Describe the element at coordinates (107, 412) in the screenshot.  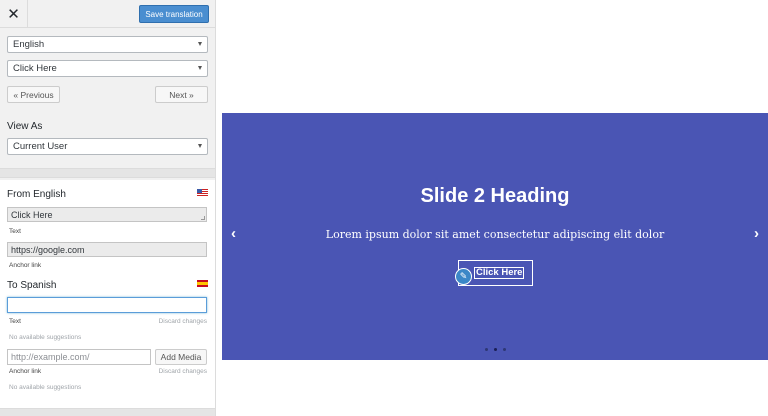
I see `sidebar-bottom-bar` at that location.